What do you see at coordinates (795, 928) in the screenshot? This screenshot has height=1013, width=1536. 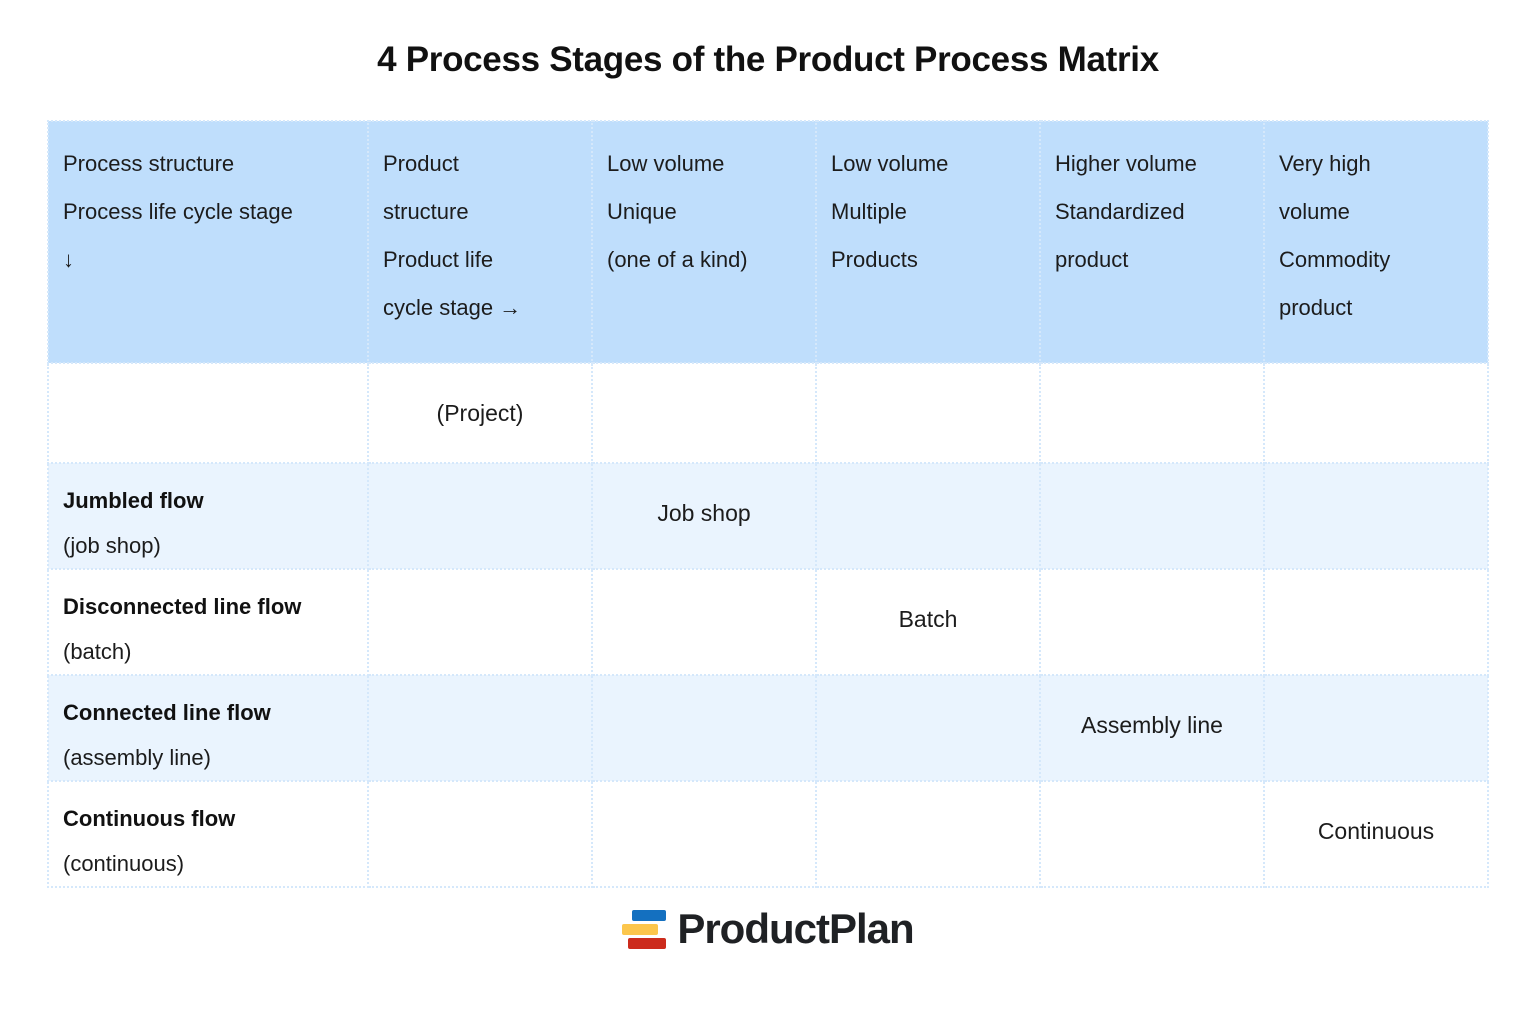 I see `logo-wordmark: ProductPlan` at bounding box center [795, 928].